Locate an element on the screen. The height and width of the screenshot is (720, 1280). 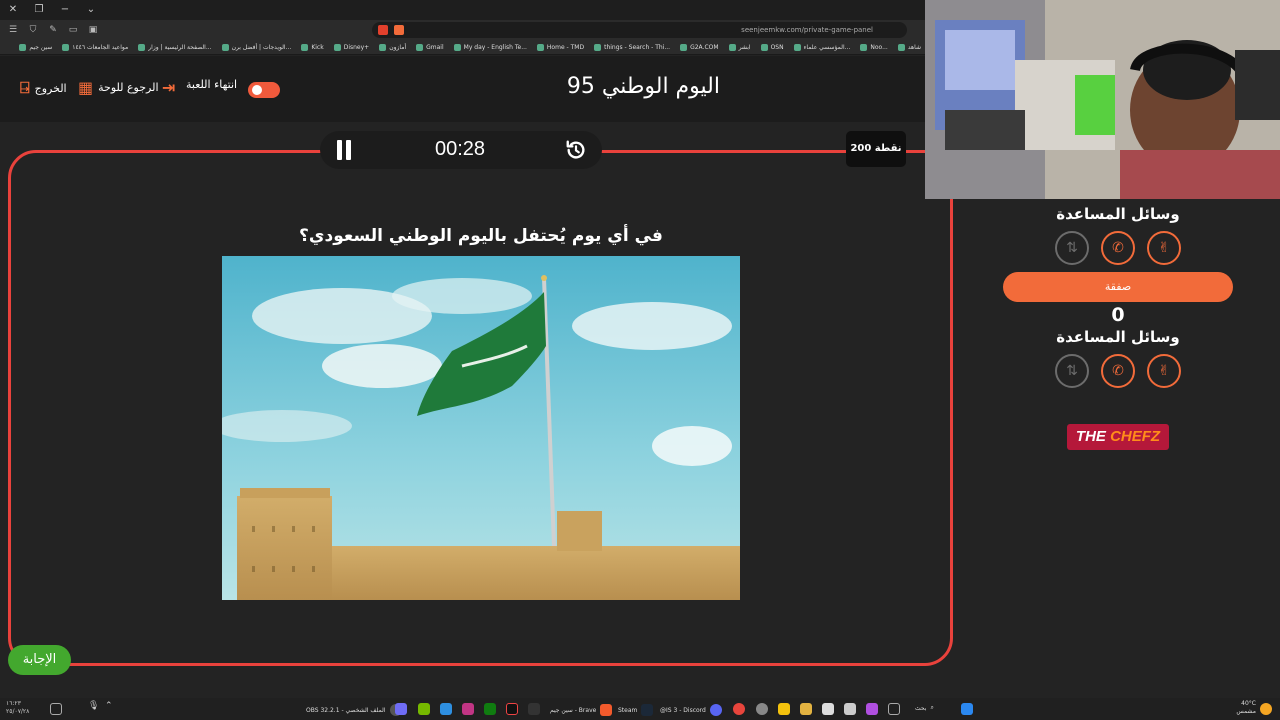
brave-shields-icon is located at coordinates (399, 30).